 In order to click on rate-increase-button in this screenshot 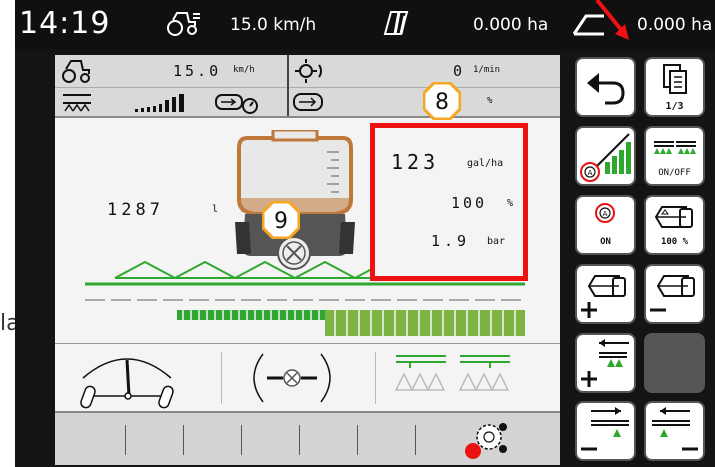, I will do `click(605, 294)`.